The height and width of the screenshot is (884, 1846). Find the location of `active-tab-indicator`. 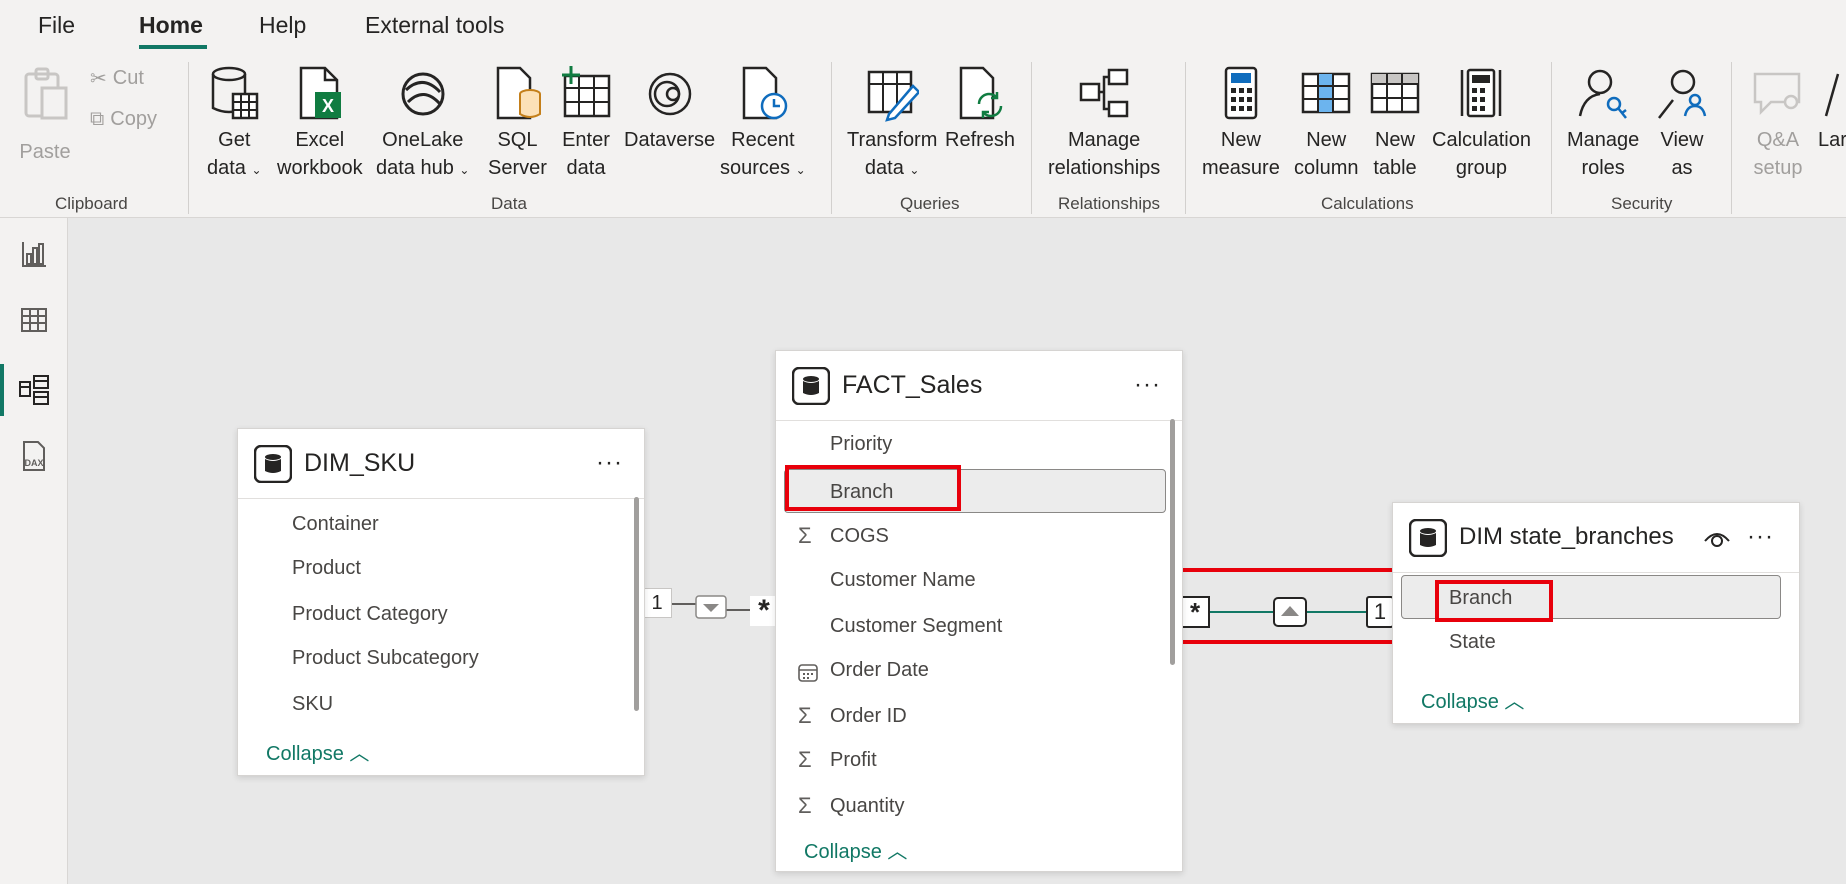

active-tab-indicator is located at coordinates (173, 47).